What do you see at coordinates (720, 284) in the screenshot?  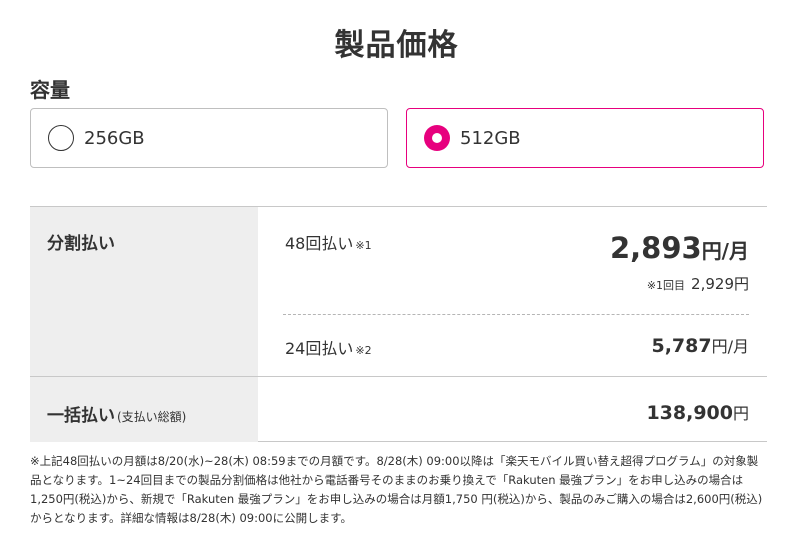 I see `first-payment-price: 2,929円` at bounding box center [720, 284].